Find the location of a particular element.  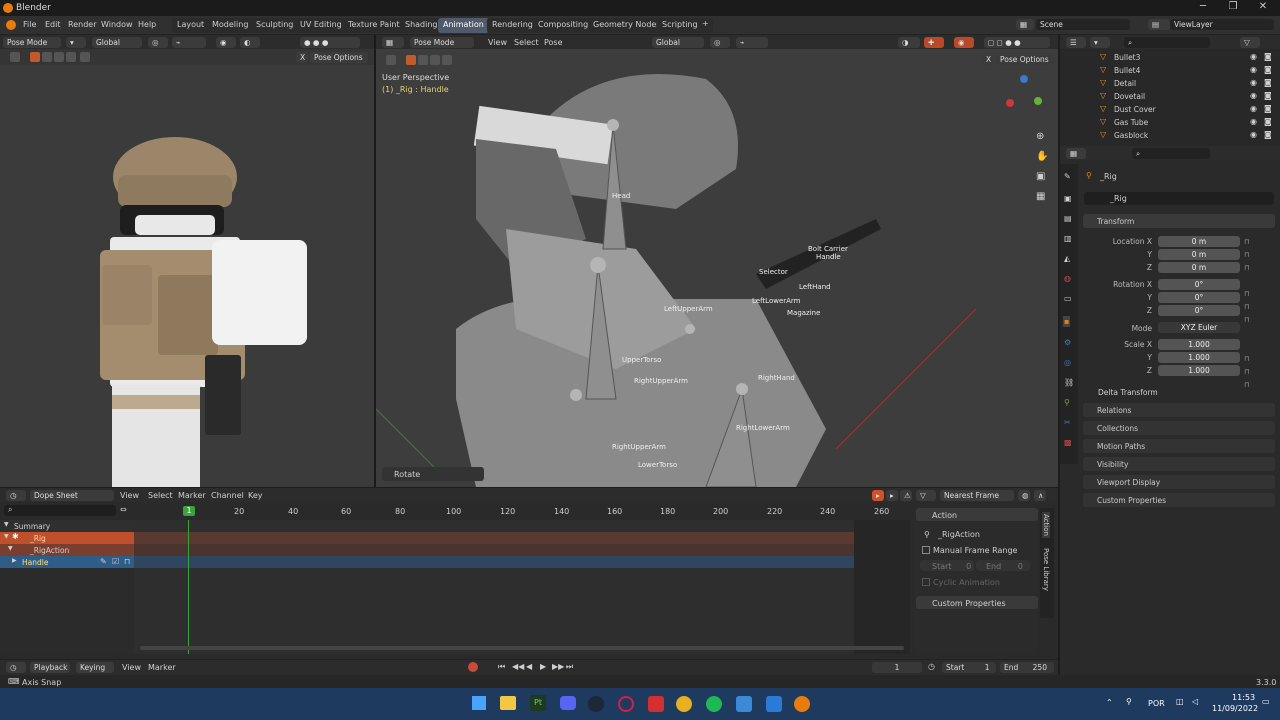

tab-geometry-nodes: Geometry Nodes is located at coordinates (627, 25).